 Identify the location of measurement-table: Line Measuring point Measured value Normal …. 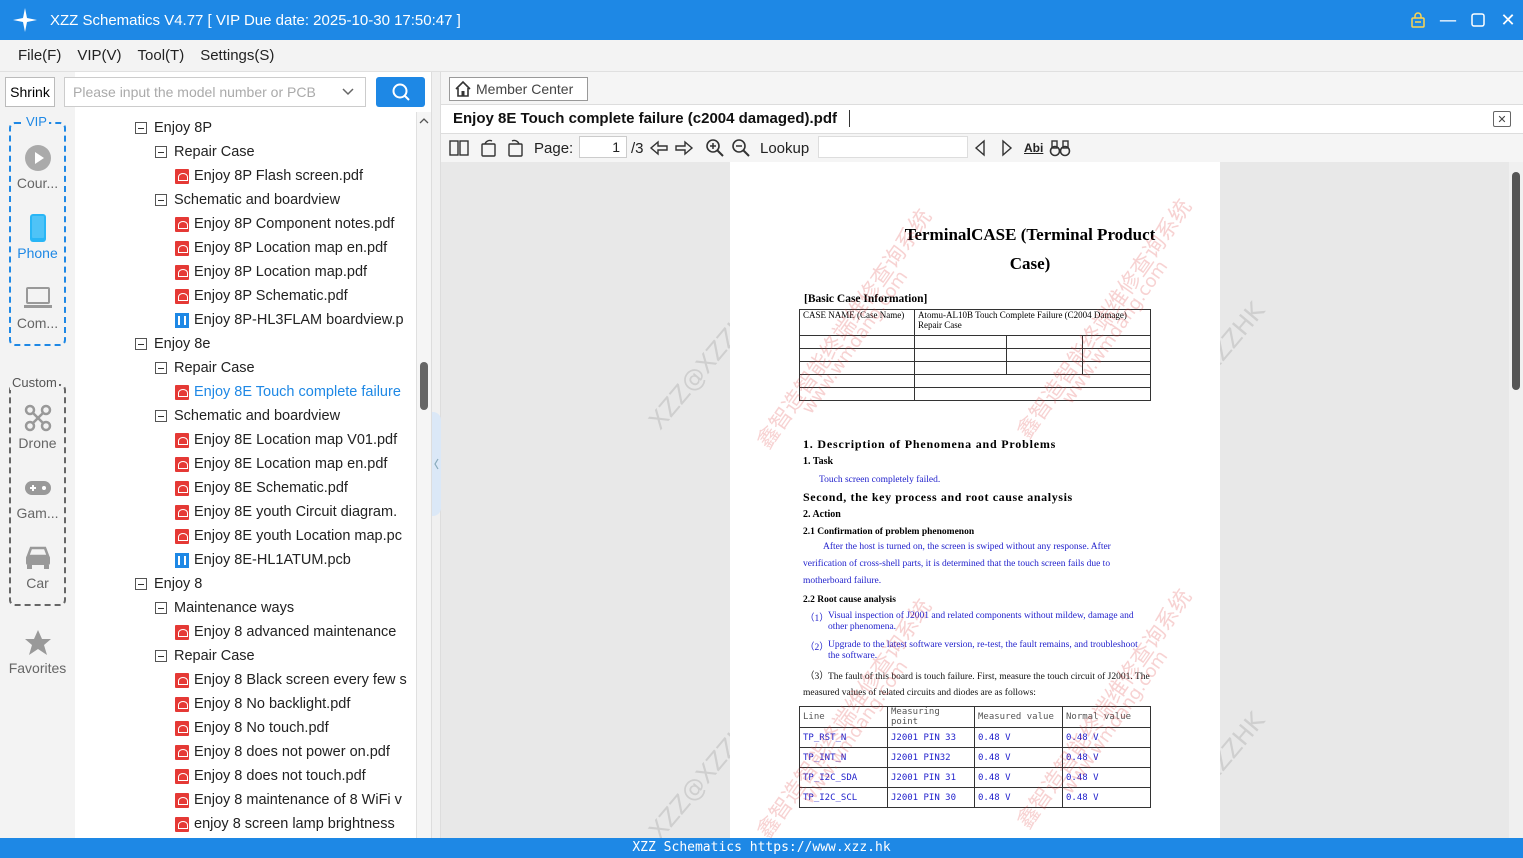
(975, 757).